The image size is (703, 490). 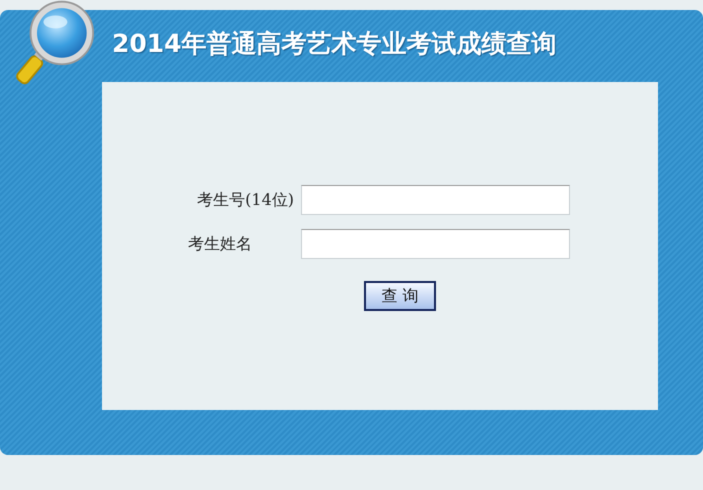 What do you see at coordinates (400, 296) in the screenshot?
I see `search-button: 查 询` at bounding box center [400, 296].